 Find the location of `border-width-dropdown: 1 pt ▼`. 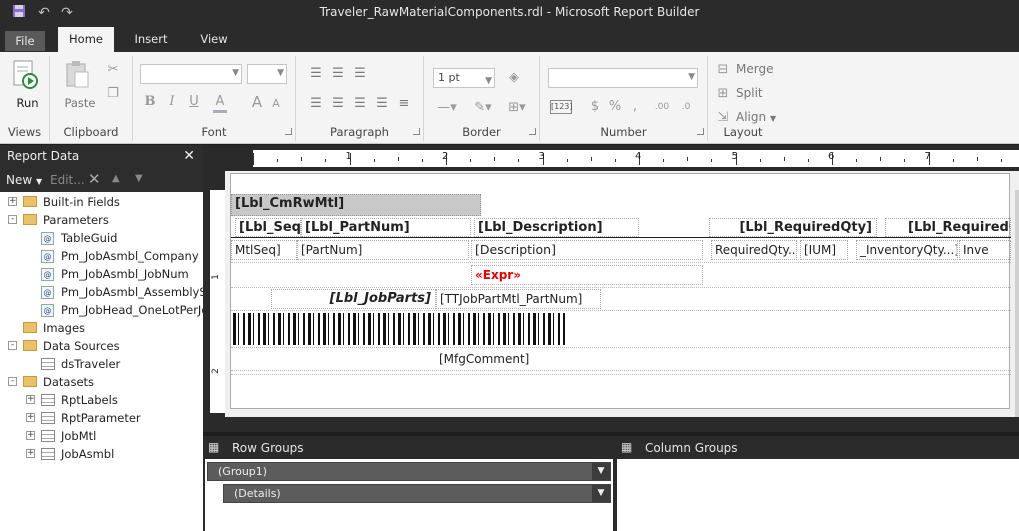

border-width-dropdown: 1 pt ▼ is located at coordinates (464, 78).